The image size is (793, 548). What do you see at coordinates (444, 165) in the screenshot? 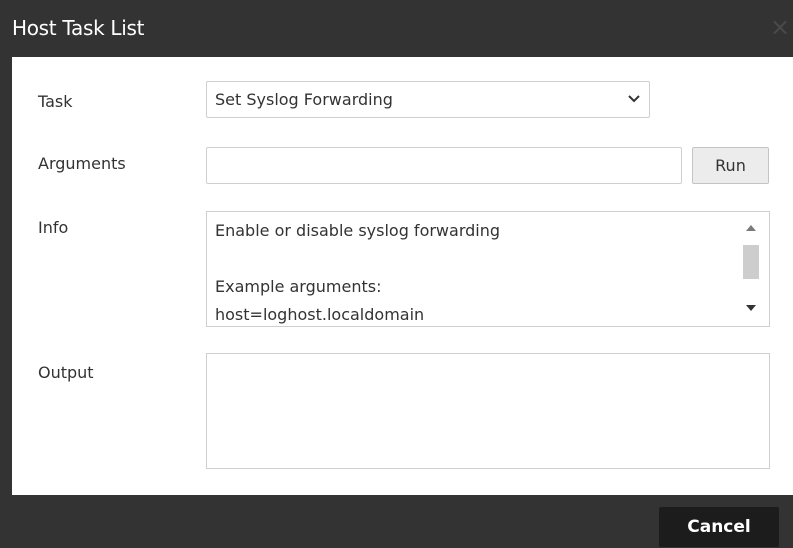
I see `arguments-input` at bounding box center [444, 165].